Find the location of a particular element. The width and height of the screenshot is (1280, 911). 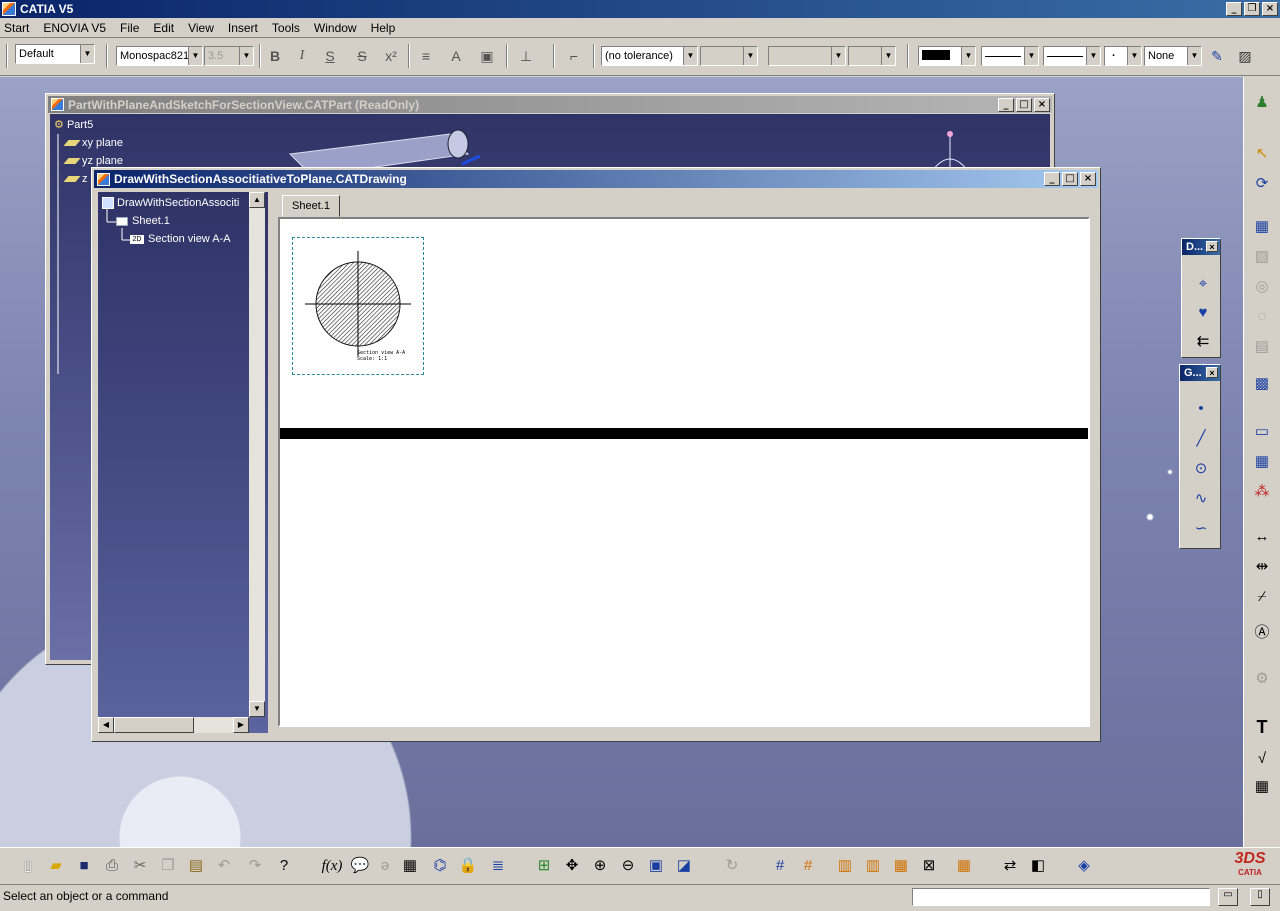

view-wizard-icon: ▩ is located at coordinates (1262, 384).